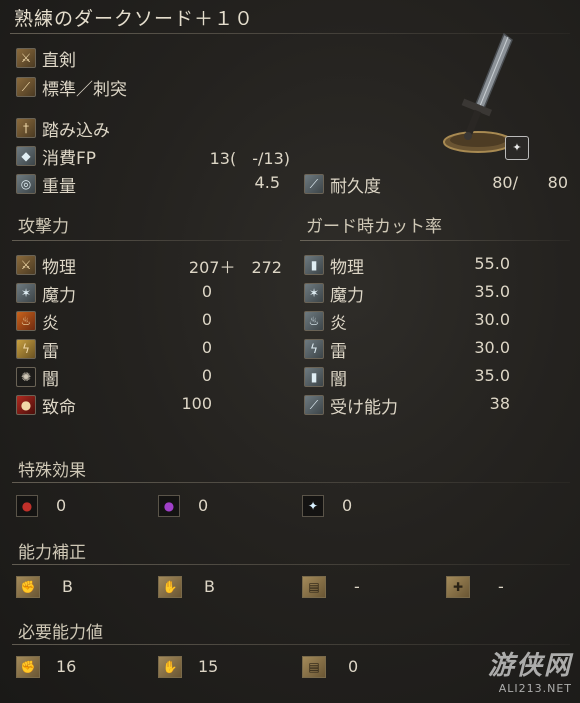  What do you see at coordinates (170, 667) in the screenshot?
I see `dexterity-req-icon: ✋` at bounding box center [170, 667].